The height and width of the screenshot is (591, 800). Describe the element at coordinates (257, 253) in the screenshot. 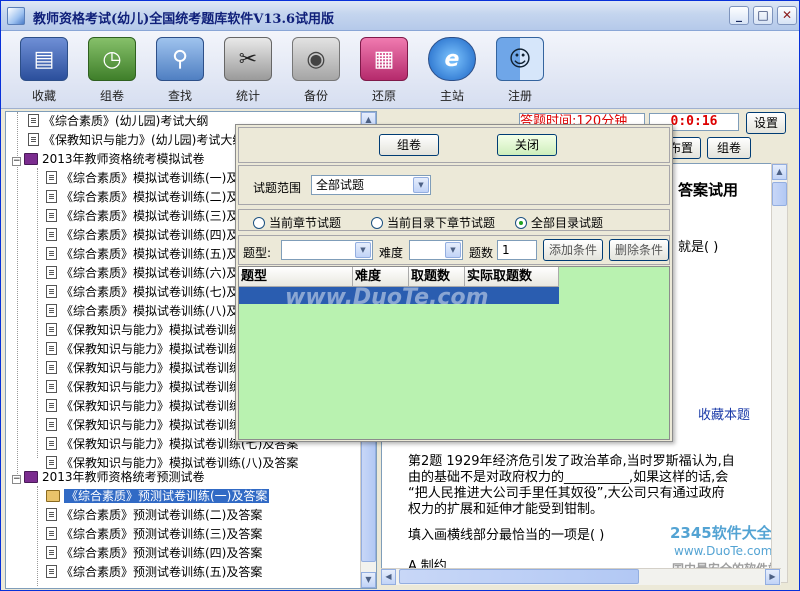

I see `type-label: 题型:` at that location.